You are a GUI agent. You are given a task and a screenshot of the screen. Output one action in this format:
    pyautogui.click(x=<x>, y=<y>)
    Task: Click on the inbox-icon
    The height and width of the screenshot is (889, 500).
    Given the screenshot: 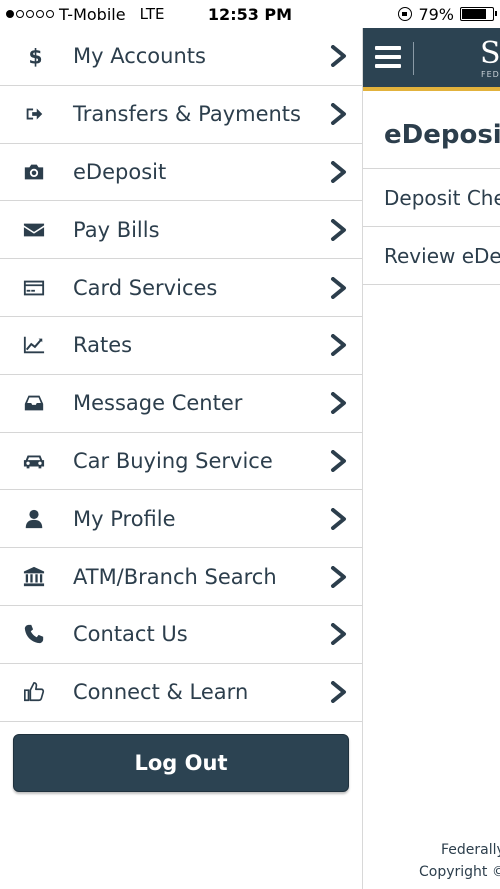 What is the action you would take?
    pyautogui.click(x=34, y=403)
    